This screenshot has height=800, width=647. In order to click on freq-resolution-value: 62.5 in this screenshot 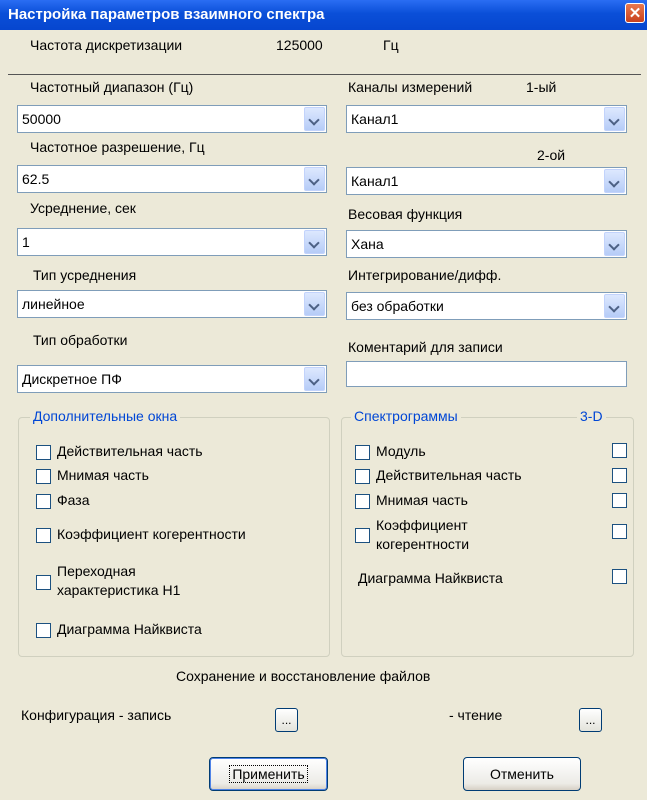, I will do `click(36, 179)`.